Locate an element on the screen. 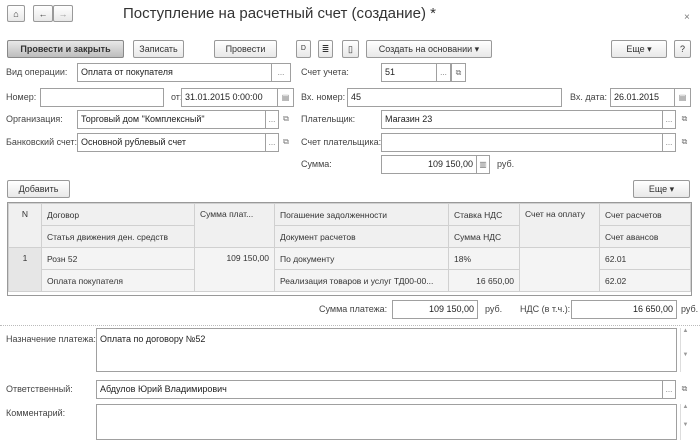 The width and height of the screenshot is (700, 445). payer-account-field is located at coordinates (522, 142).